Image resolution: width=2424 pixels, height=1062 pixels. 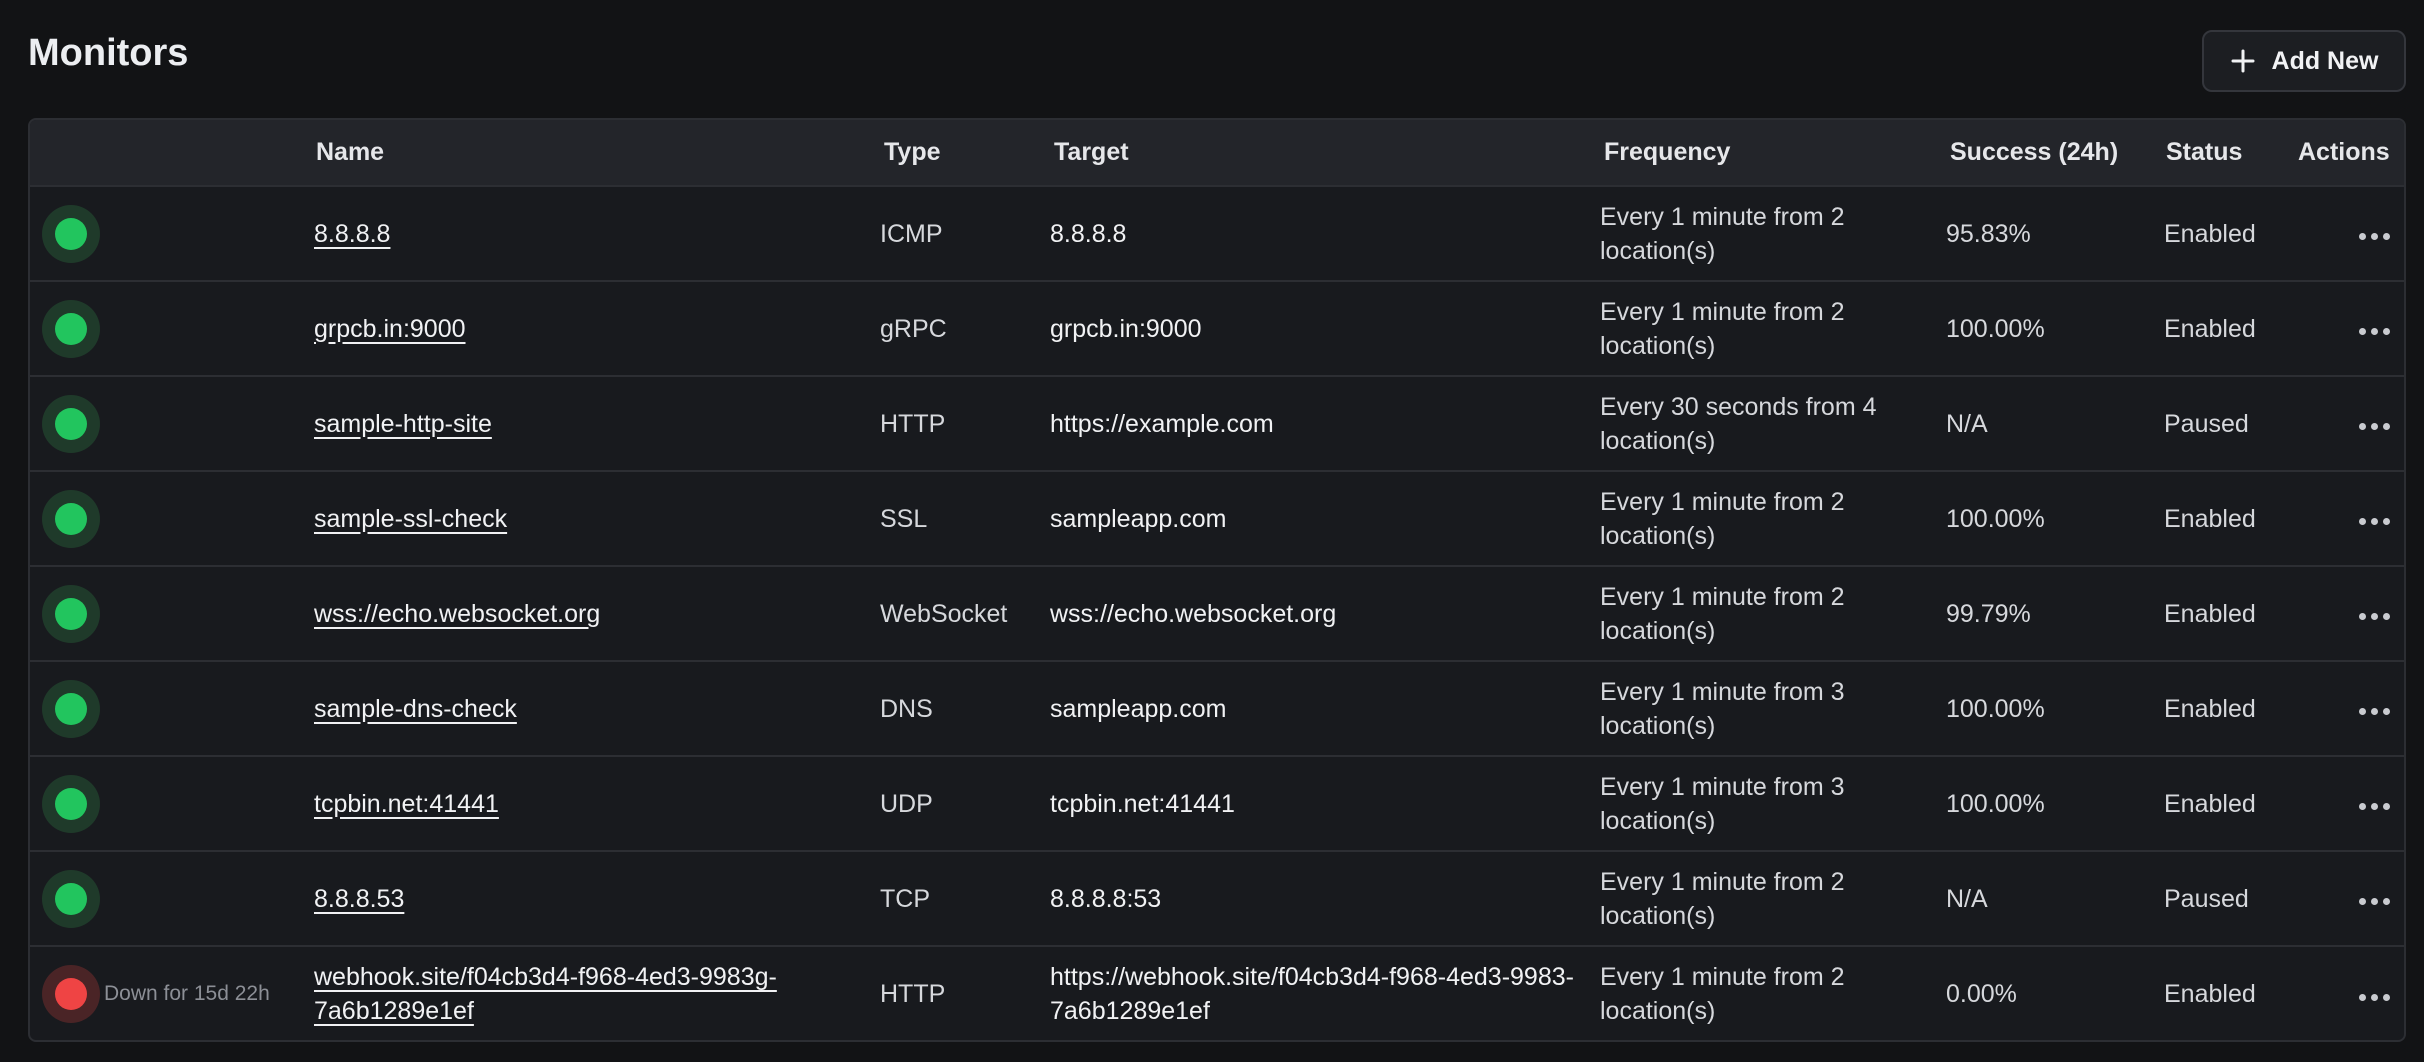 I want to click on name-cell: 8.8.8.8, so click(x=597, y=233).